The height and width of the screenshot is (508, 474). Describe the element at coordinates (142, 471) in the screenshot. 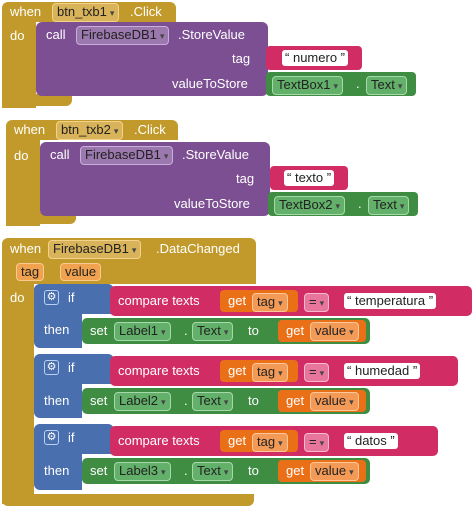

I see `label-selector: Label3 ▾` at that location.